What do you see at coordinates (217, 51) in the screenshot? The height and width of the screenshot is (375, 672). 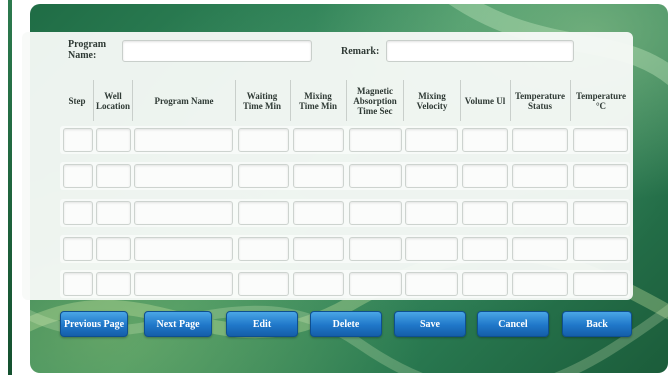 I see `program-name-input` at bounding box center [217, 51].